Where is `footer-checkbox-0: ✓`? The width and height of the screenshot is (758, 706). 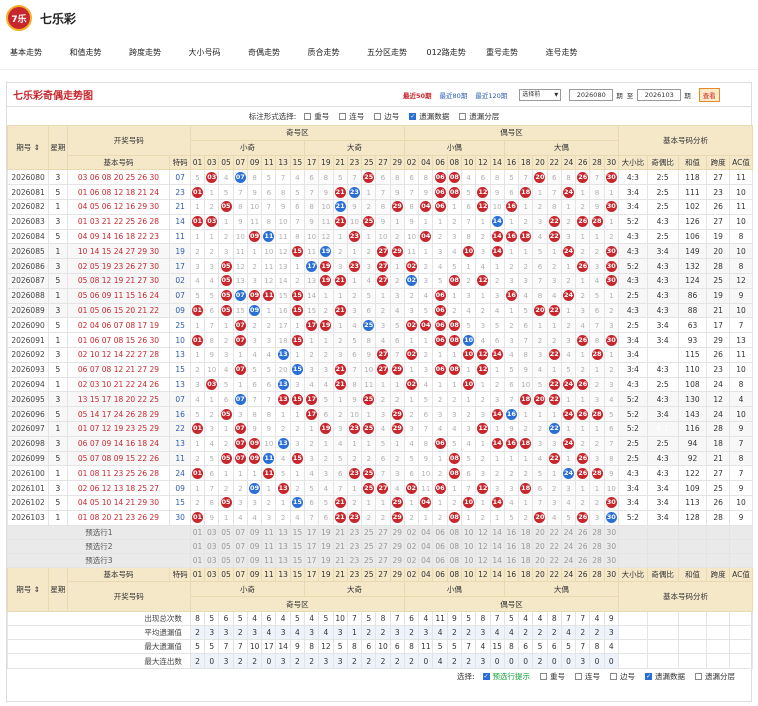
footer-checkbox-0: ✓ is located at coordinates (486, 677).